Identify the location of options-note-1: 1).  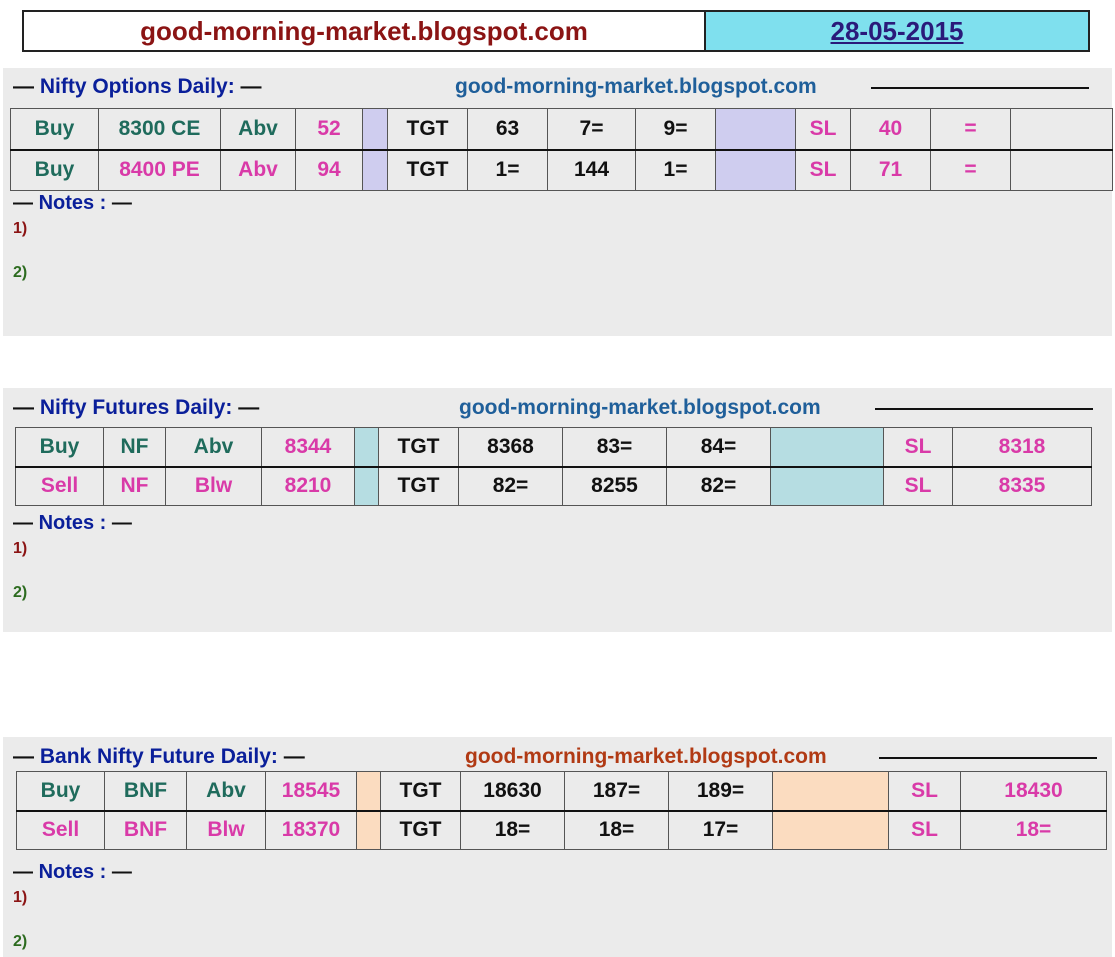
(20, 228).